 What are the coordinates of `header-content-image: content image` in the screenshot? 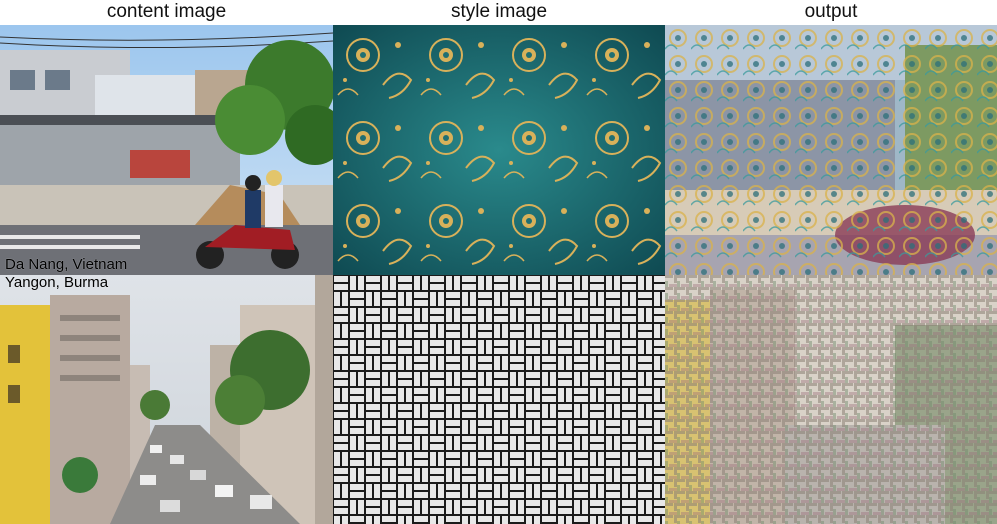 It's located at (166, 11).